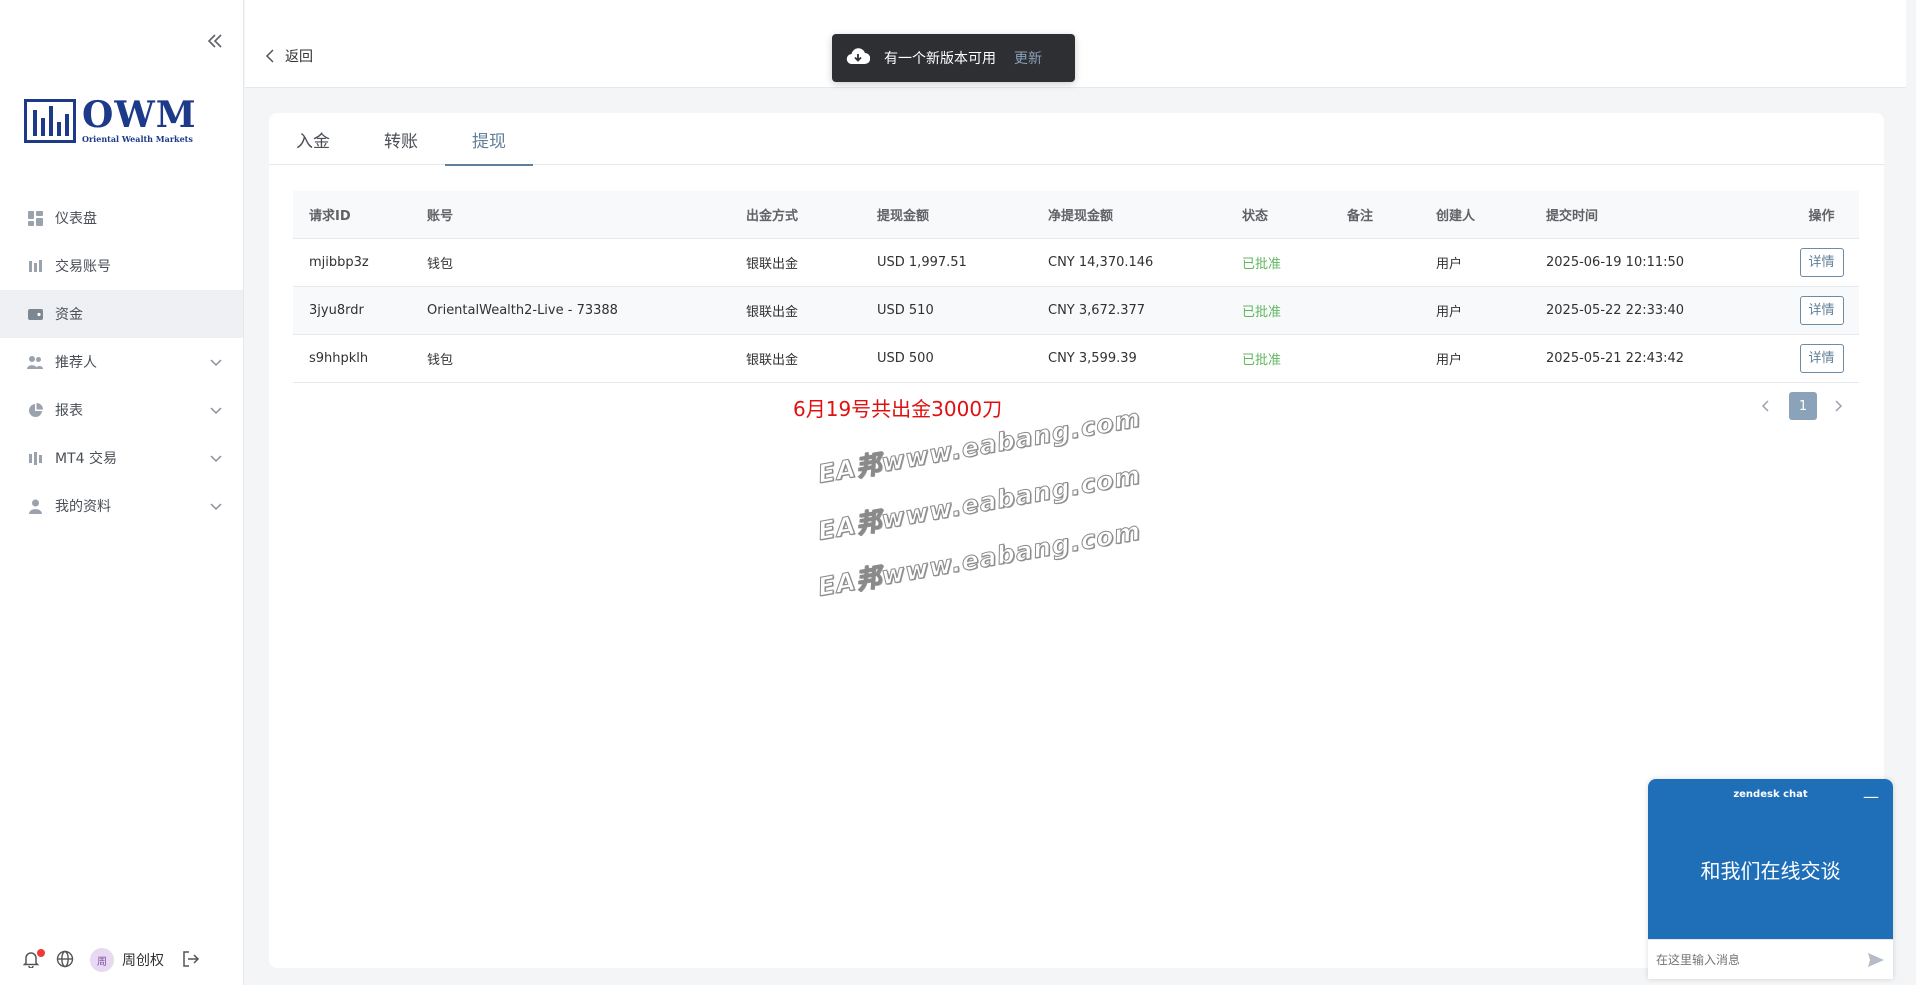 The width and height of the screenshot is (1916, 985). Describe the element at coordinates (143, 960) in the screenshot. I see `username: 周创权` at that location.